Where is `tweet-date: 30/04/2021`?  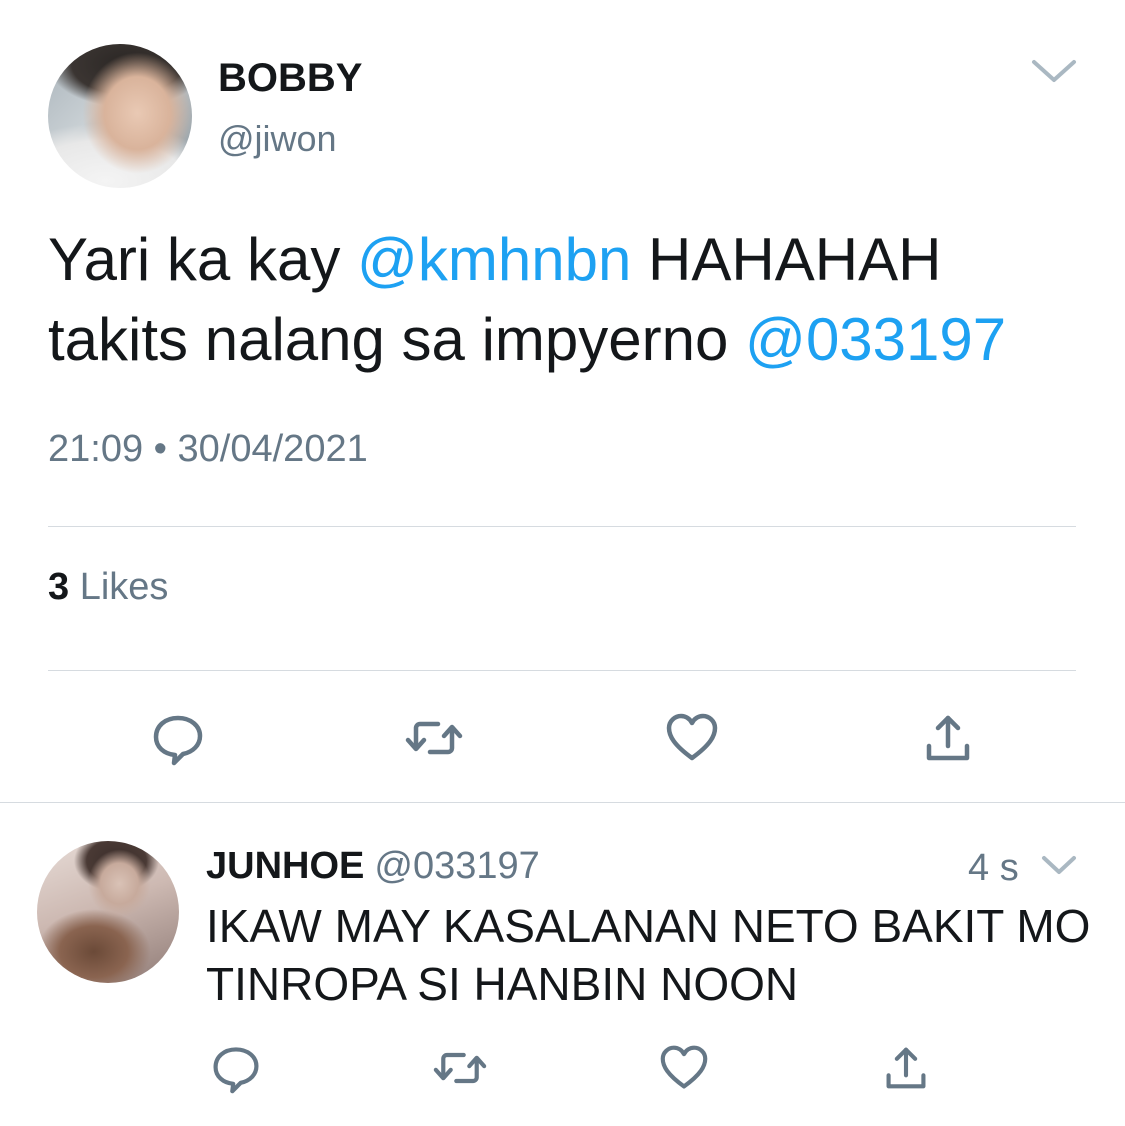
tweet-date: 30/04/2021 is located at coordinates (272, 449).